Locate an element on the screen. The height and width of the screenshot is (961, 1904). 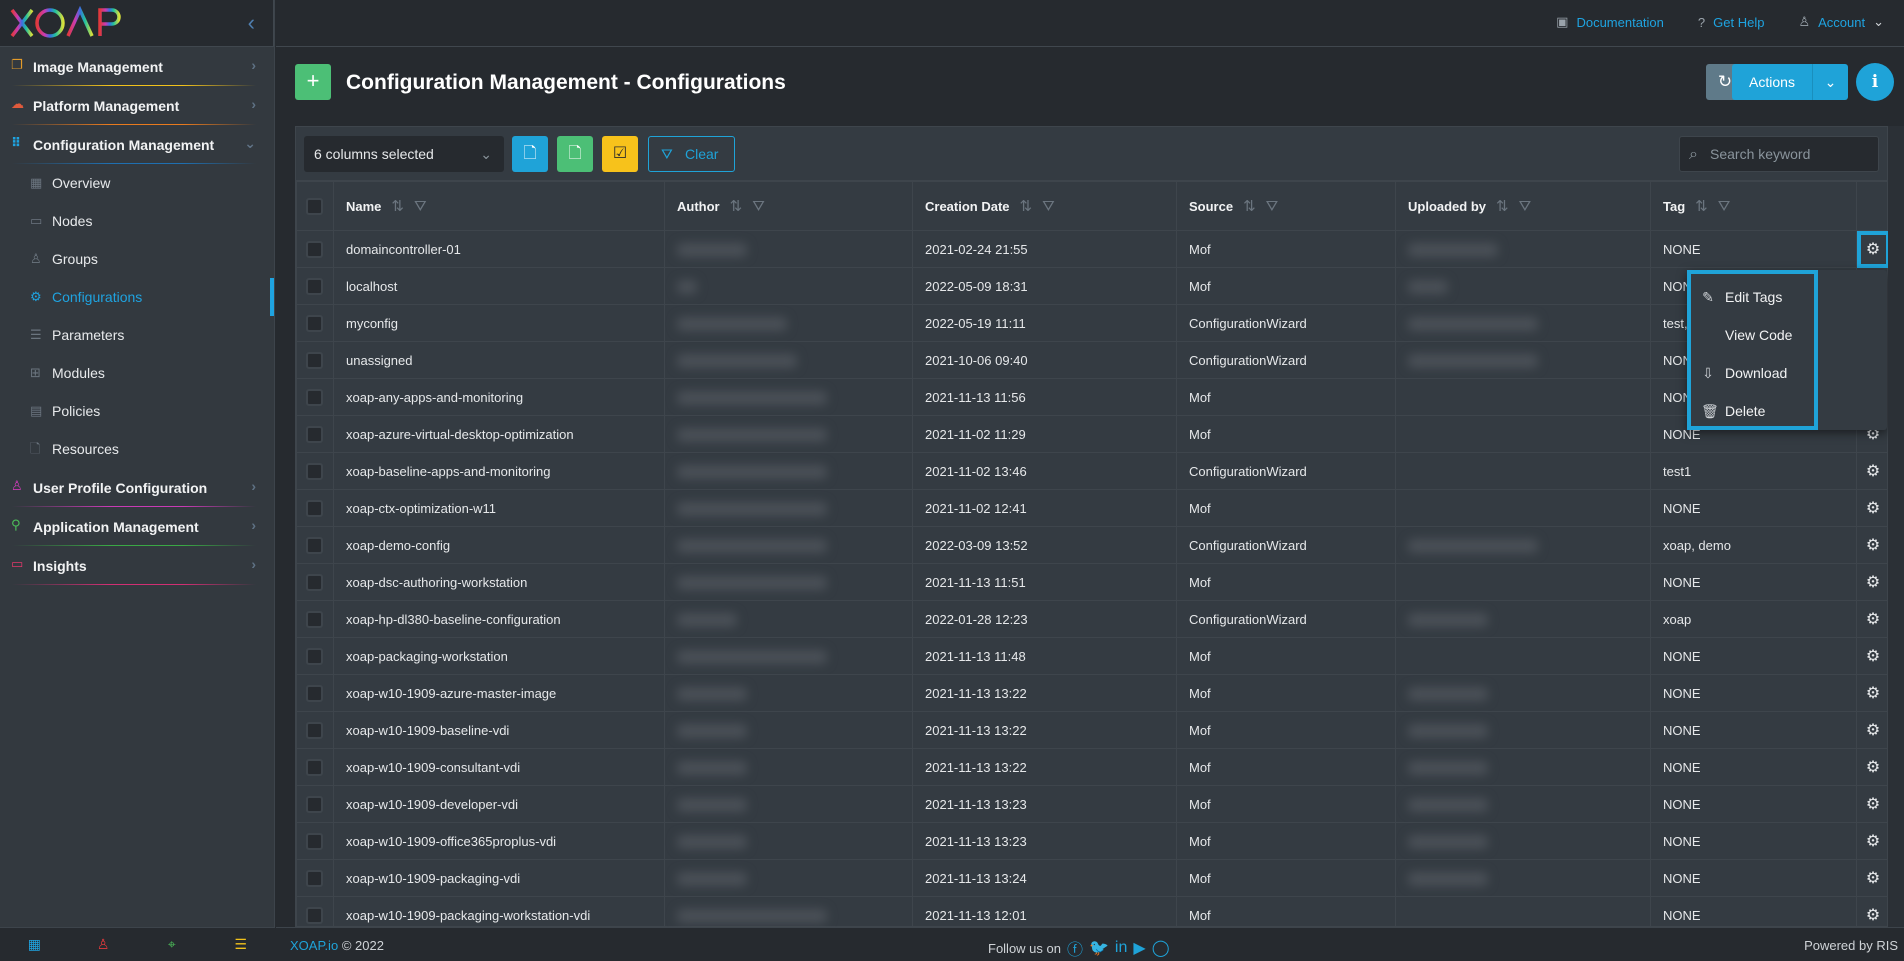
sidebar-item-groups: ♙ Groups is located at coordinates (137, 259).